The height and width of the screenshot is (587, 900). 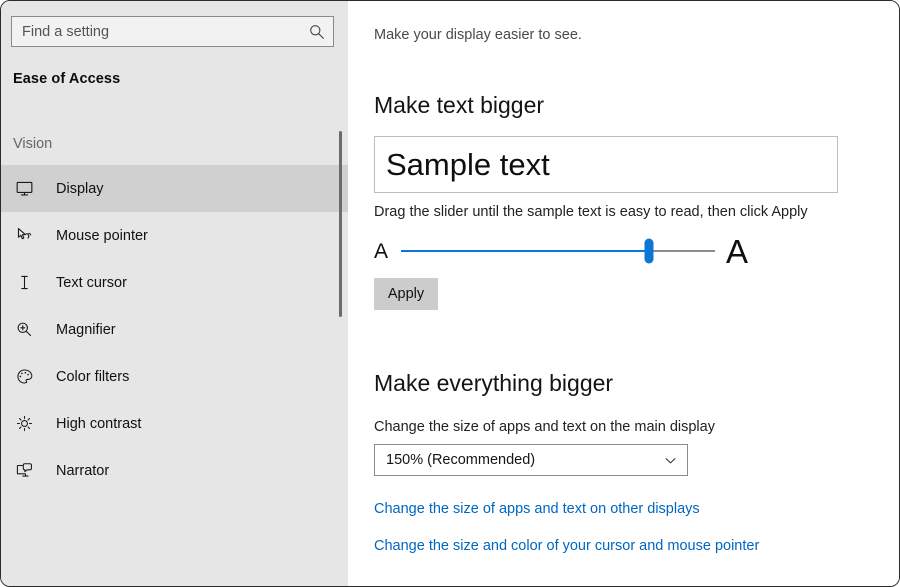 What do you see at coordinates (24, 236) in the screenshot?
I see `mouse-pointer-icon` at bounding box center [24, 236].